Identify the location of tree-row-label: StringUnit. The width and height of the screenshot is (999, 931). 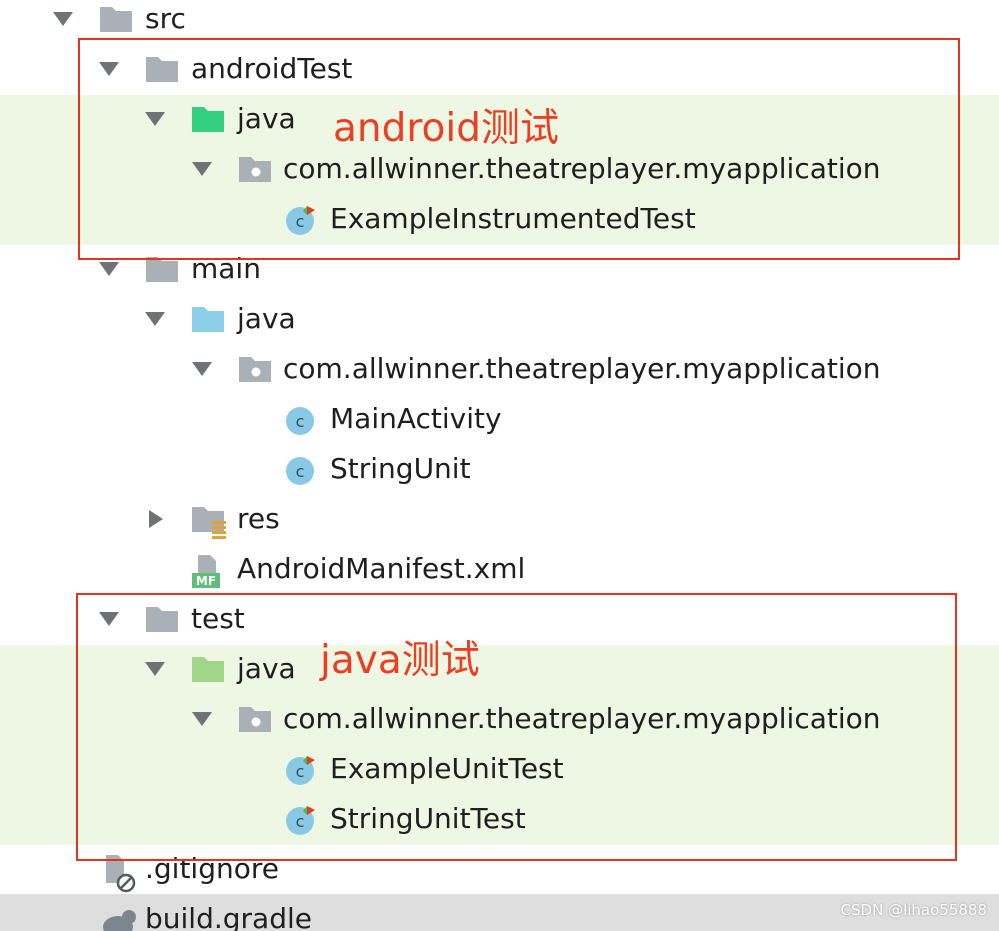
(400, 468).